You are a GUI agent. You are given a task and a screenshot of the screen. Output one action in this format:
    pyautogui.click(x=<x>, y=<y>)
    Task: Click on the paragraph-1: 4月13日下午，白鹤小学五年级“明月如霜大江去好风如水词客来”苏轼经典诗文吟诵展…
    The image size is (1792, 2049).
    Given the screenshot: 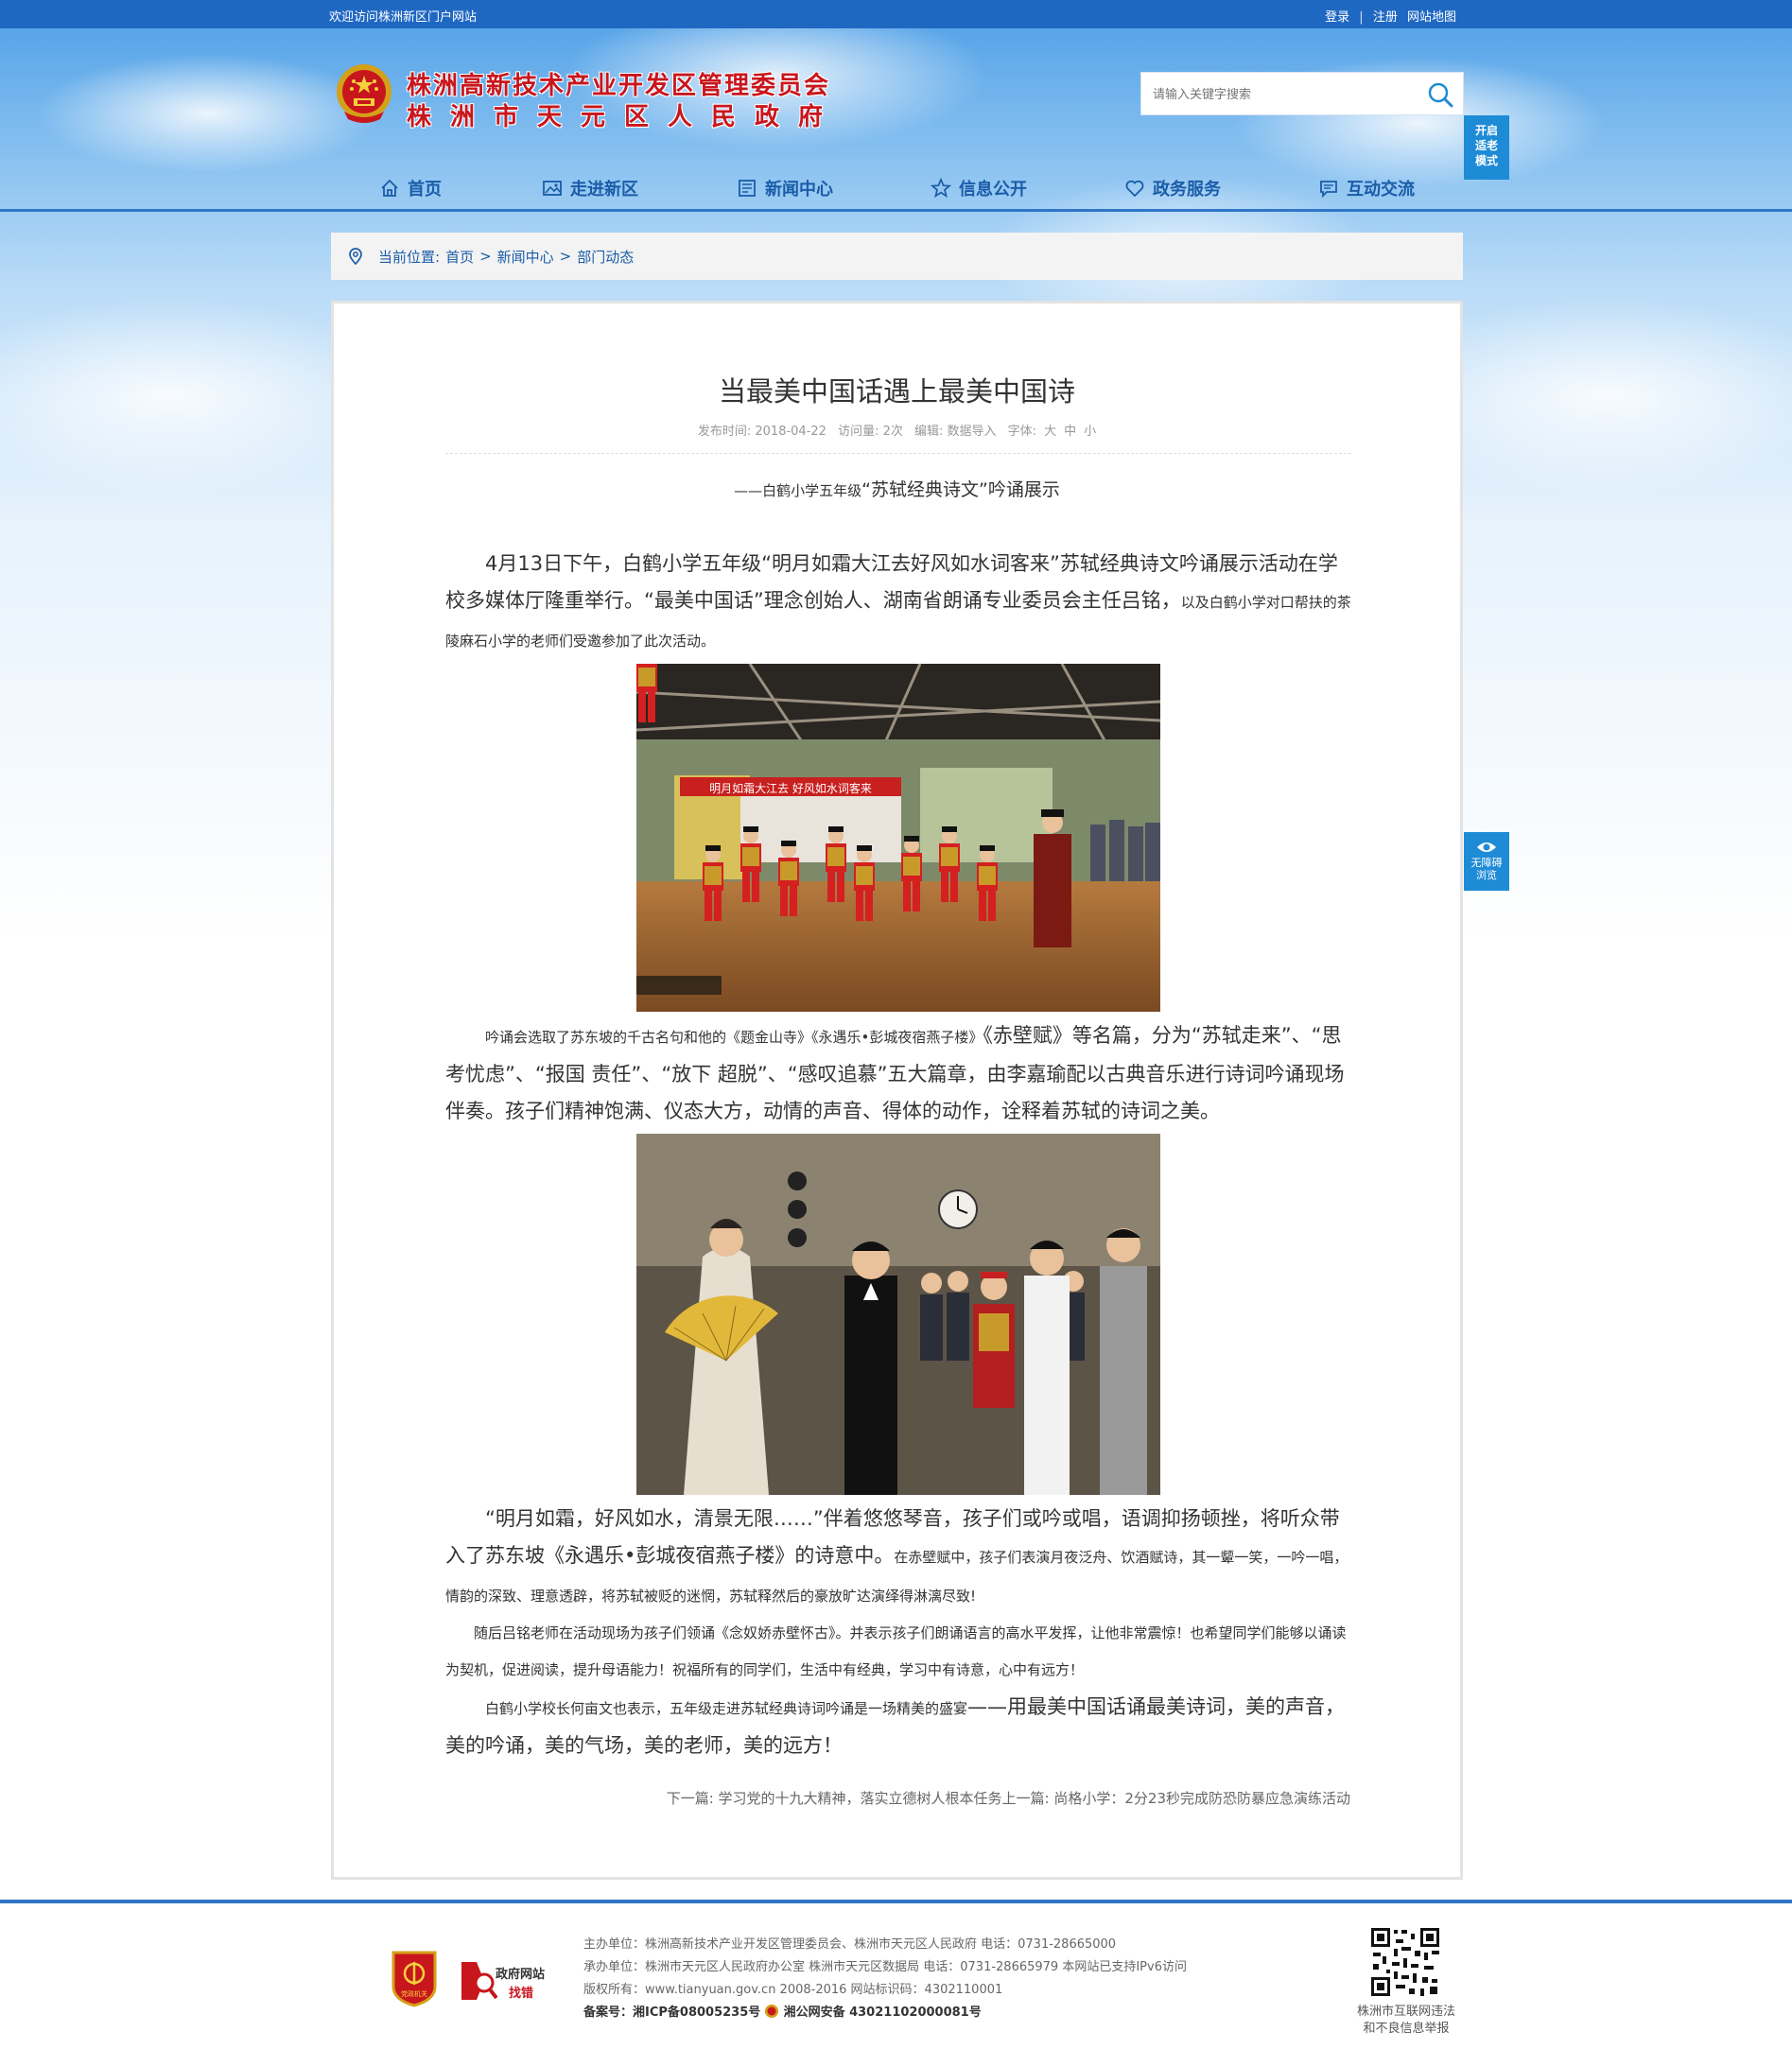 What is the action you would take?
    pyautogui.click(x=898, y=603)
    